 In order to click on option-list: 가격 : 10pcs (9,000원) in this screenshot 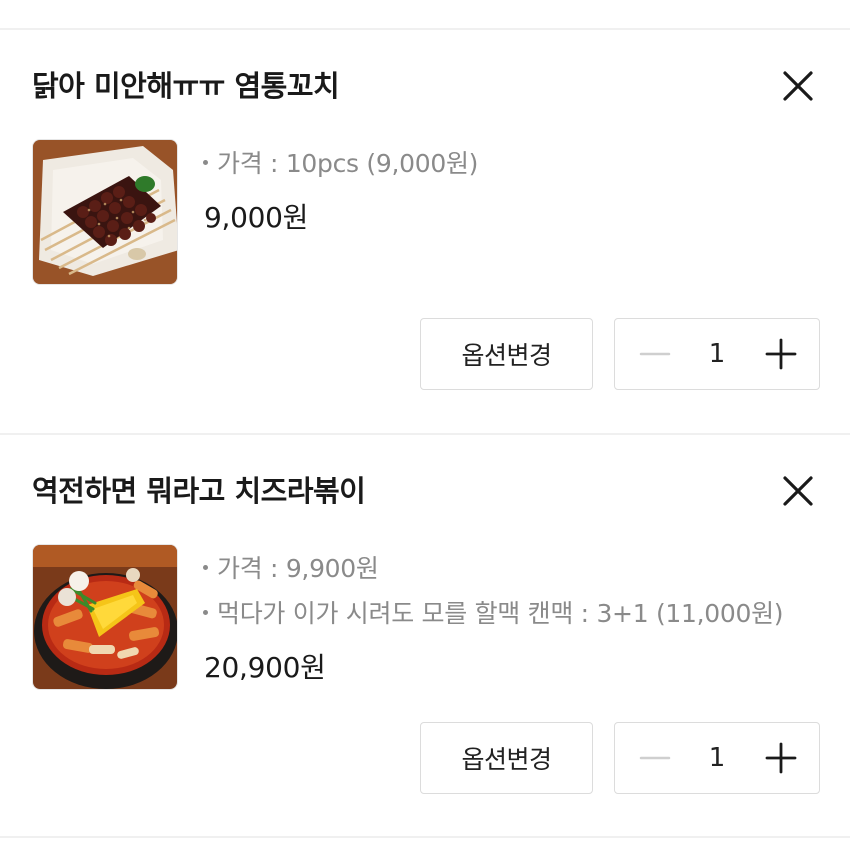, I will do `click(340, 163)`.